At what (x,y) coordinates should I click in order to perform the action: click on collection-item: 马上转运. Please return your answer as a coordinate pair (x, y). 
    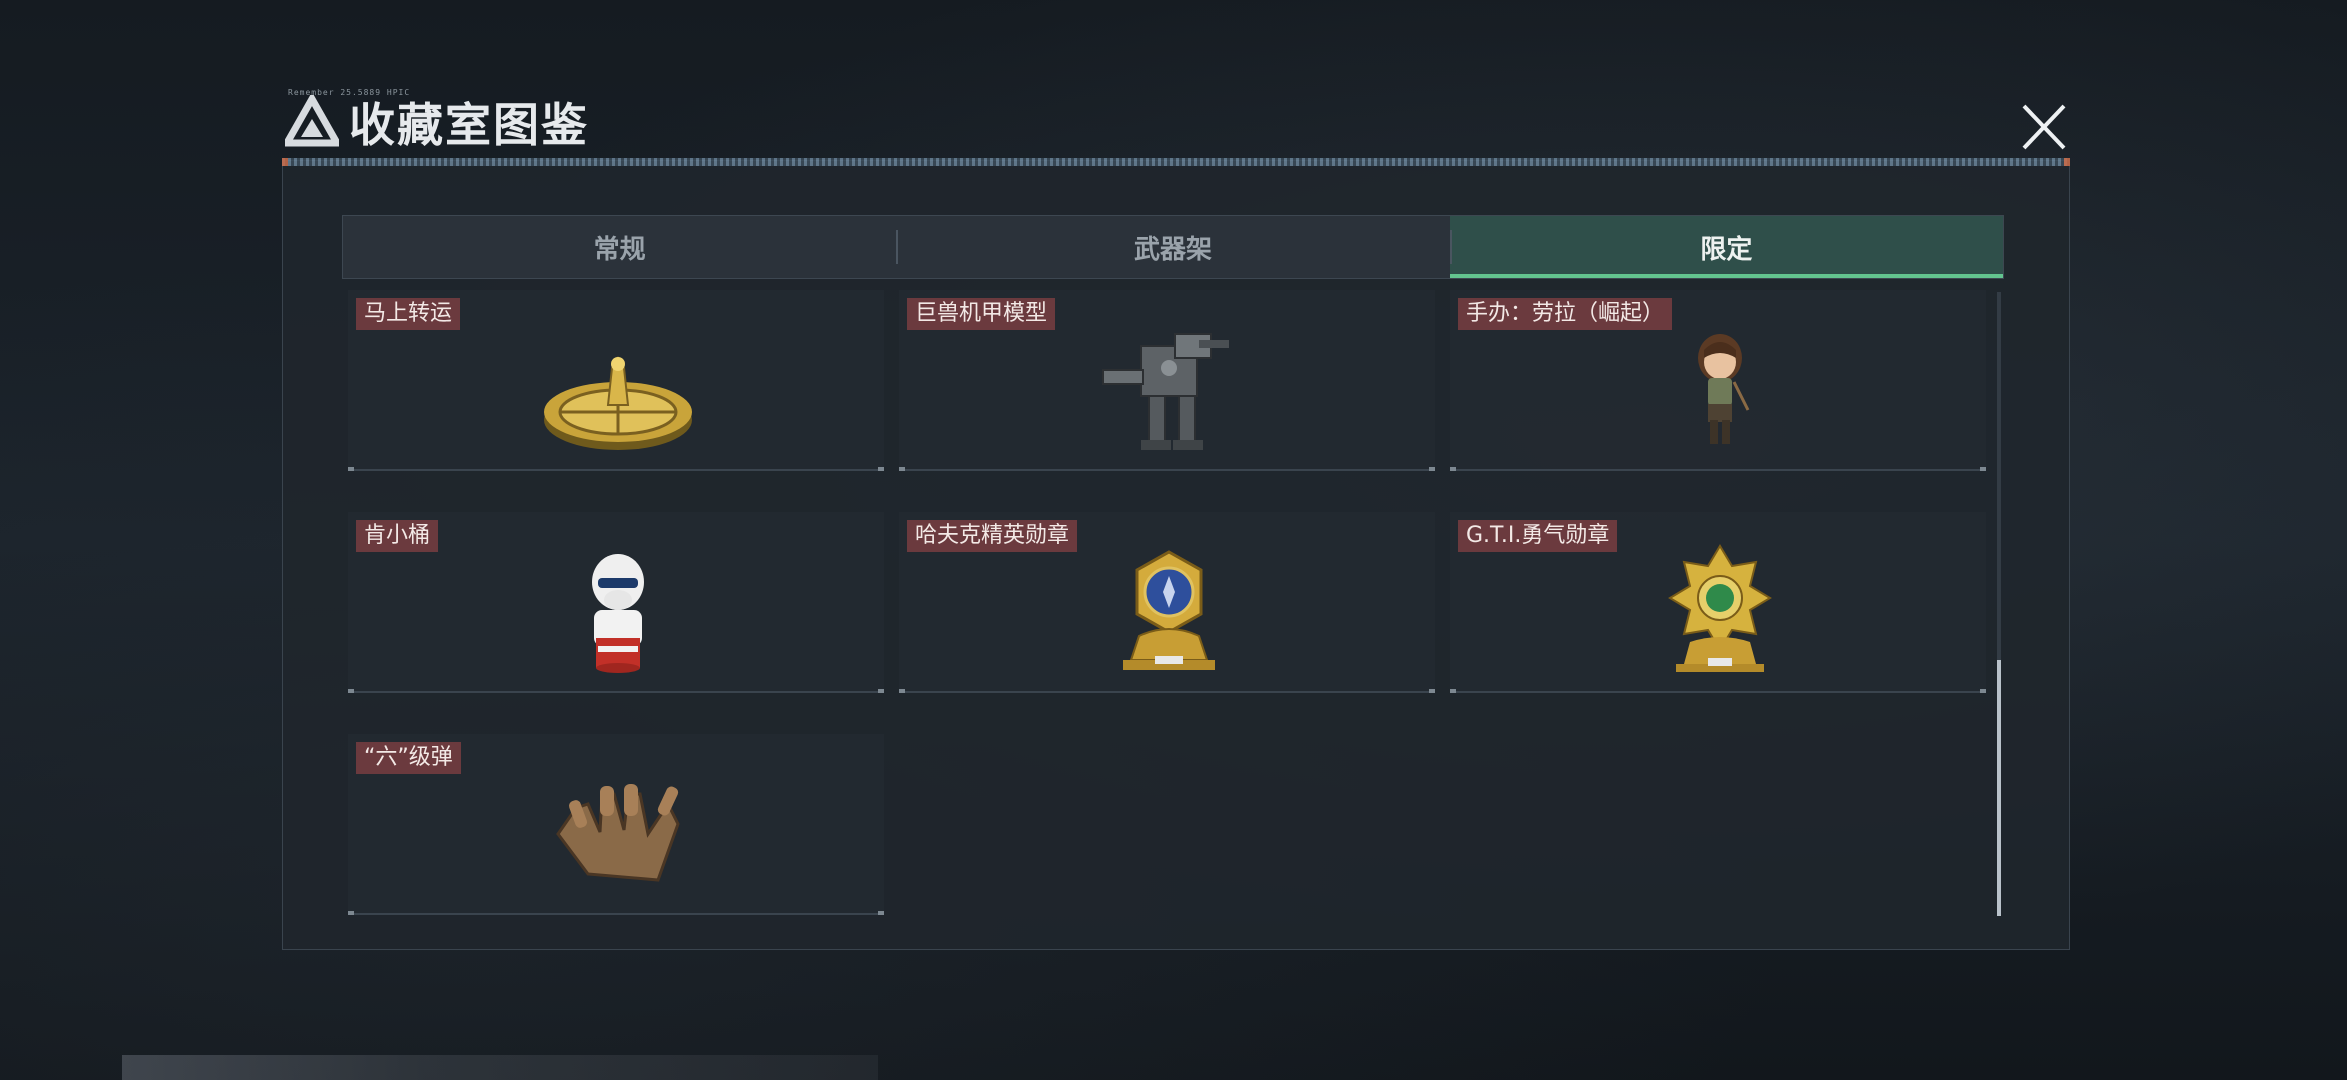
    Looking at the image, I should click on (616, 380).